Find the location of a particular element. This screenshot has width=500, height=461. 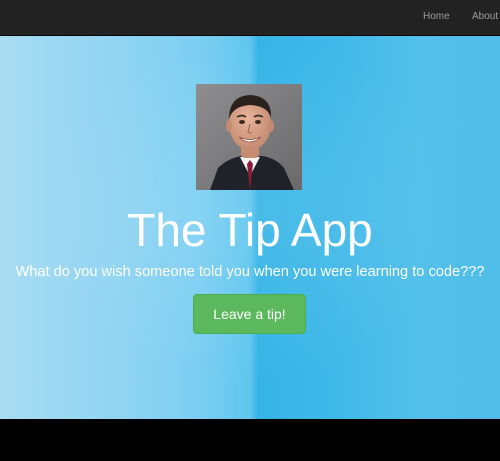

person-photo-icon is located at coordinates (249, 137).